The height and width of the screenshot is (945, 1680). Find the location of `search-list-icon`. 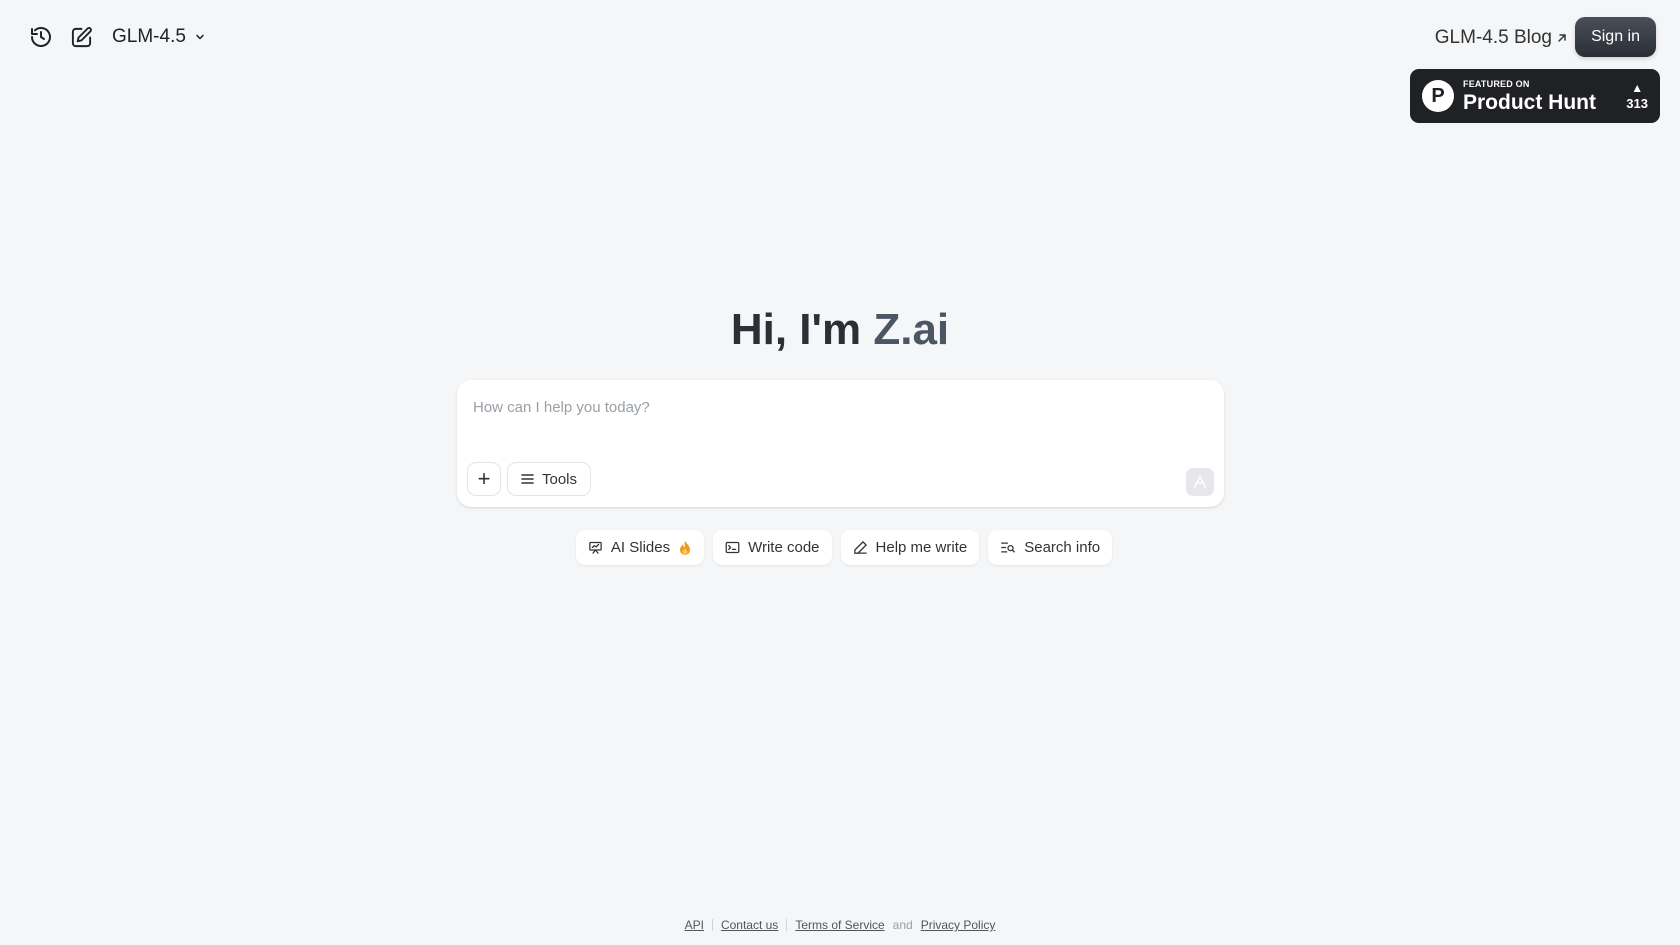

search-list-icon is located at coordinates (1008, 547).